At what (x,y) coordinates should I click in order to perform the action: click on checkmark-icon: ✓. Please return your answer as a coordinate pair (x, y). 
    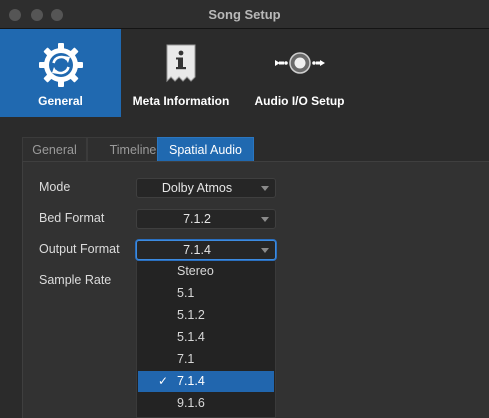
    Looking at the image, I should click on (163, 381).